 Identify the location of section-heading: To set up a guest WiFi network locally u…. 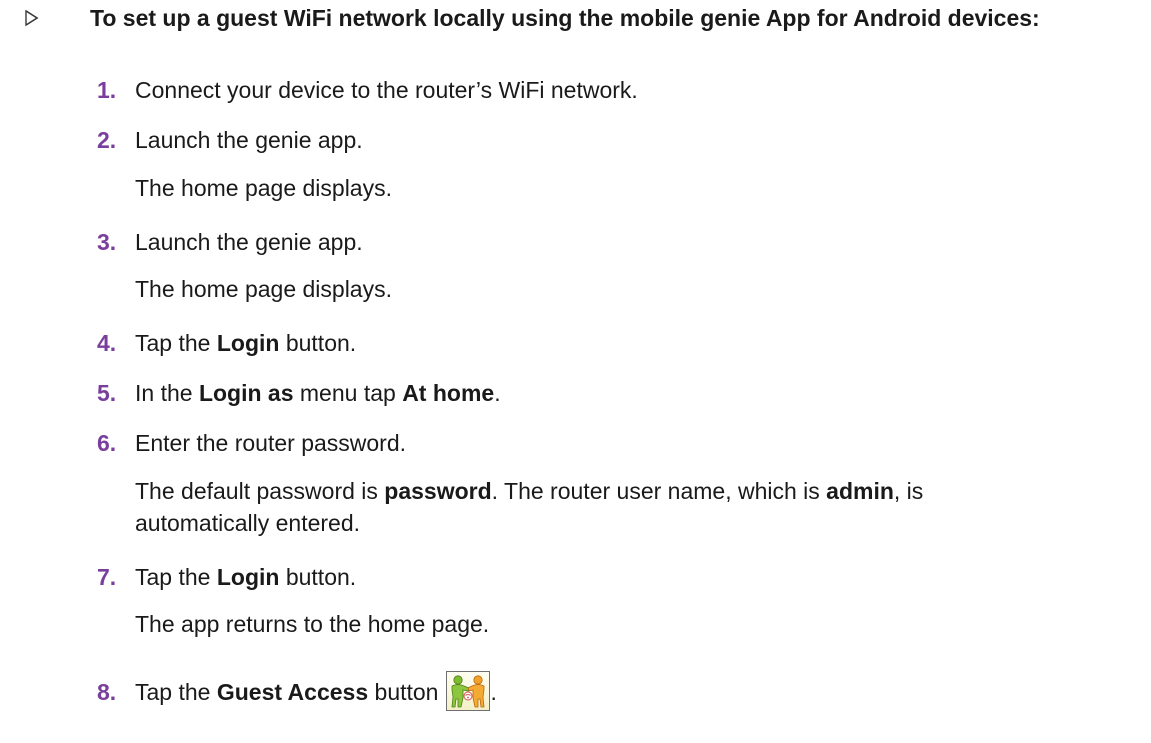
(580, 18).